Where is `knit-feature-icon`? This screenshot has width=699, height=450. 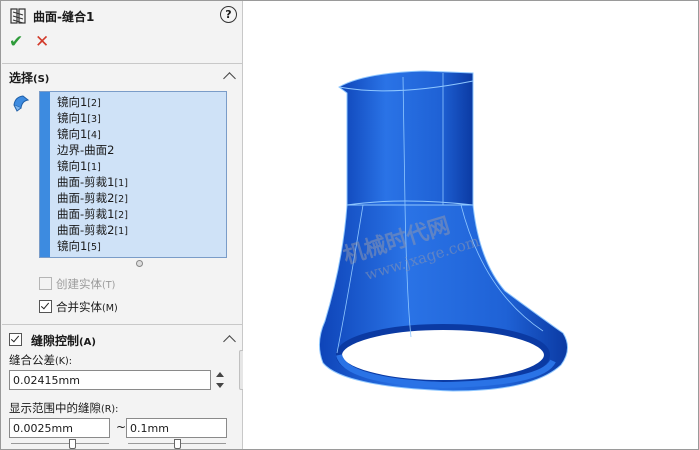 knit-feature-icon is located at coordinates (18, 16).